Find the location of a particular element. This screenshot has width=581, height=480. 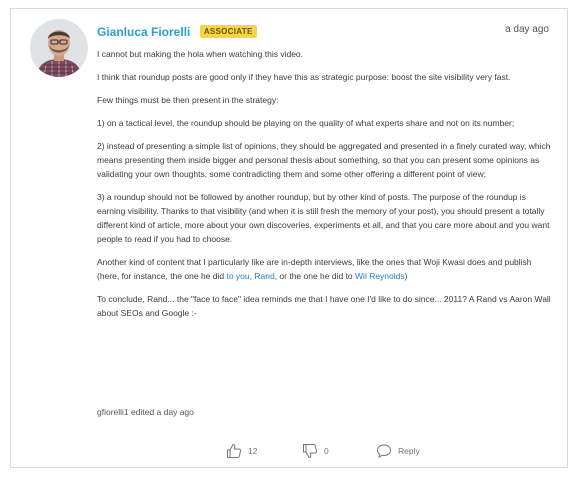

edited-note: gfiorelli1 edited a day ago is located at coordinates (145, 412).